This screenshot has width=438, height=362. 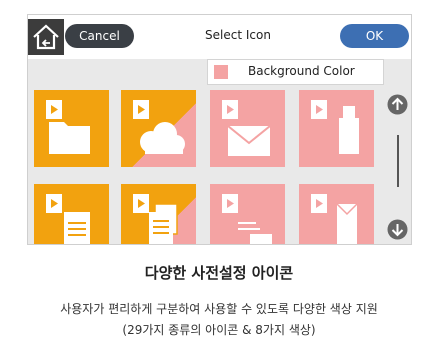 I want to click on scroll-up-button, so click(x=397, y=104).